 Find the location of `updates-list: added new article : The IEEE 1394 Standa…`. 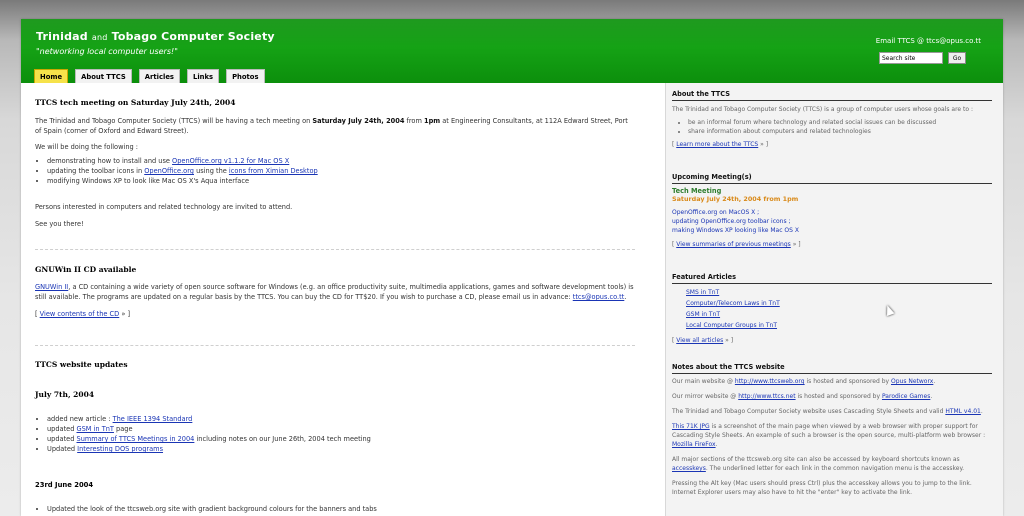

updates-list: added new article : The IEEE 1394 Standa… is located at coordinates (335, 434).